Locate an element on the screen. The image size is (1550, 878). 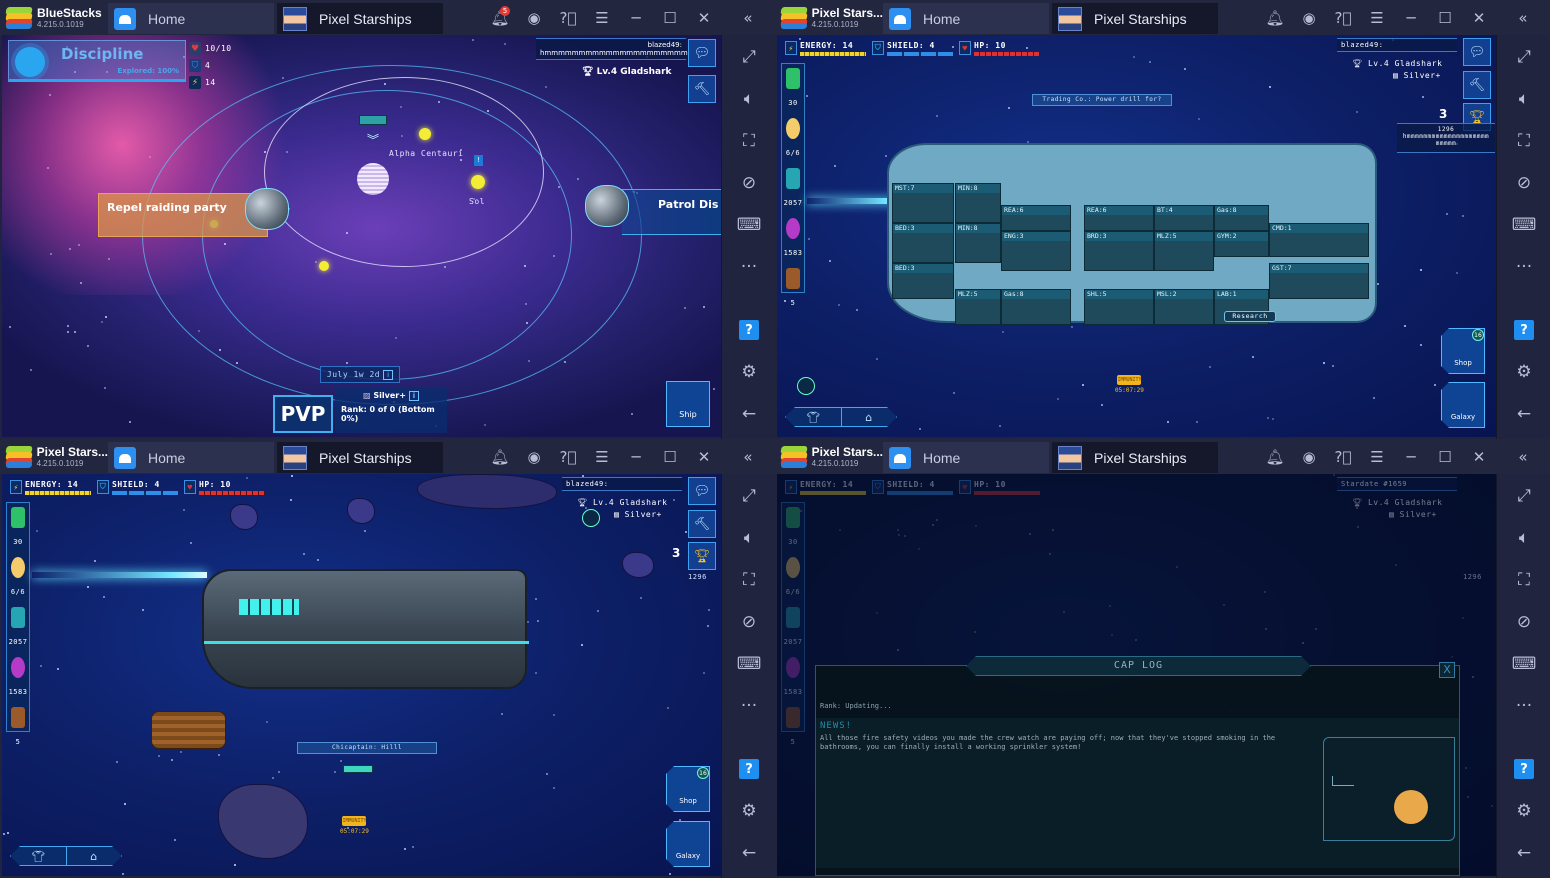
star-node is located at coordinates (324, 266).